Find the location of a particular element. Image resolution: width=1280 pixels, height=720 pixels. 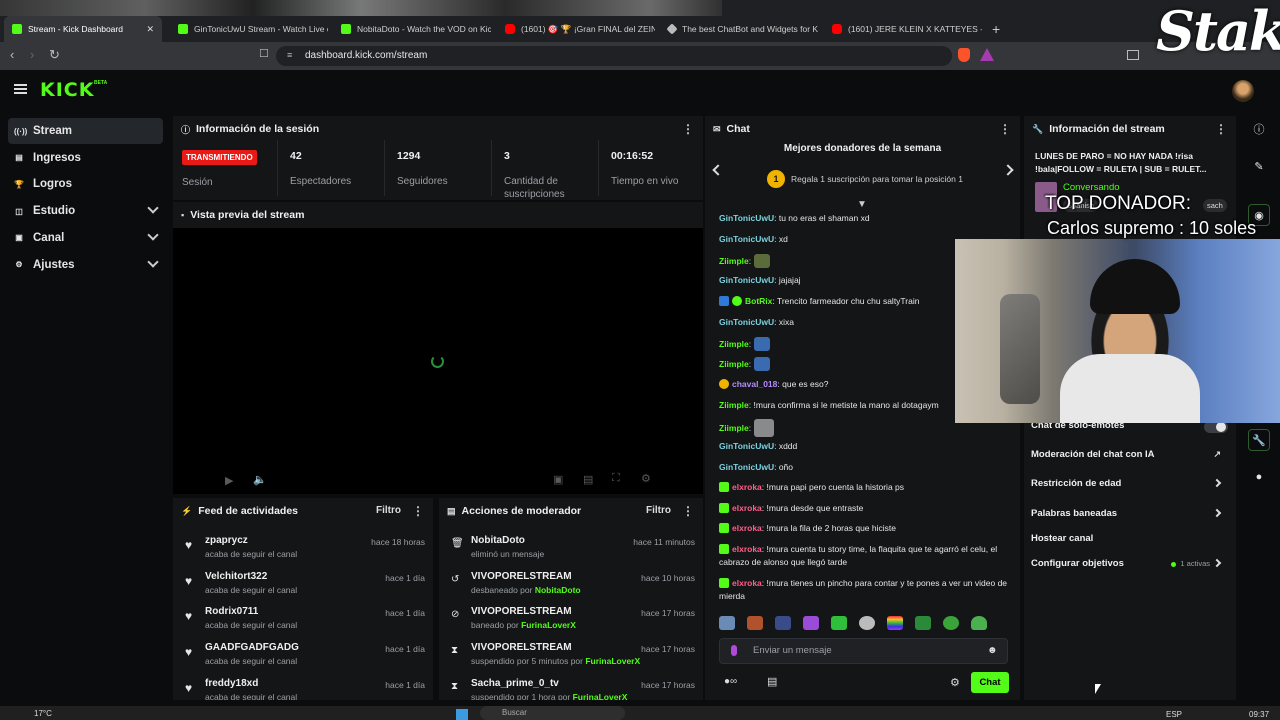

play-icon: ▶ is located at coordinates (229, 480).